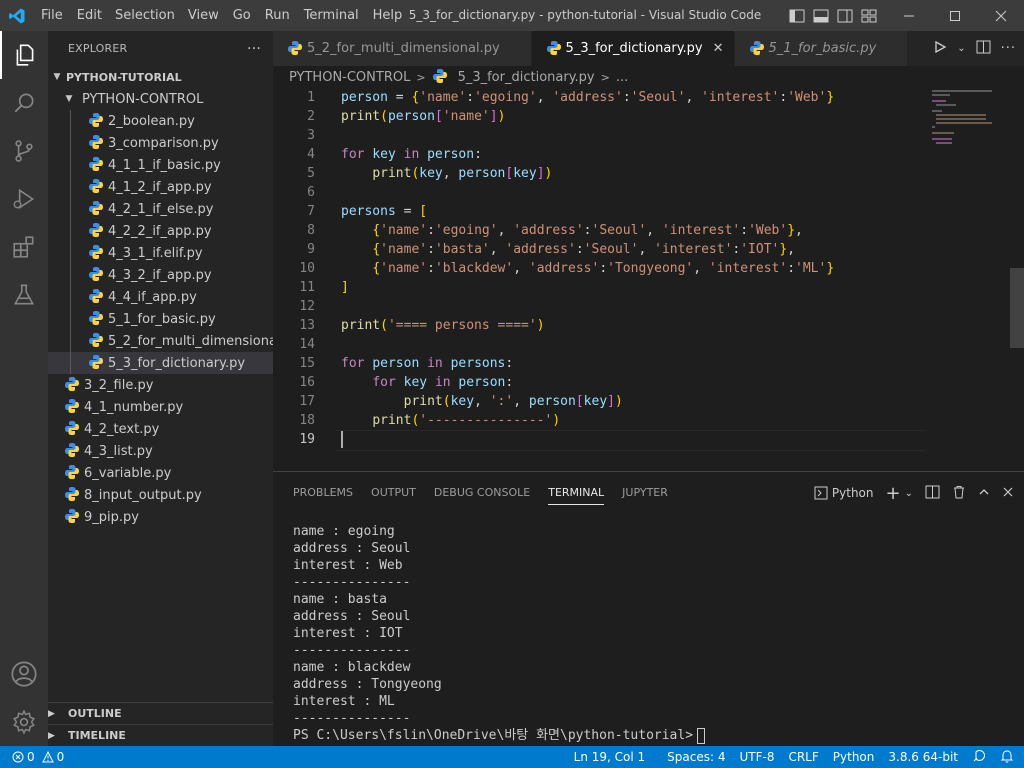  What do you see at coordinates (821, 48) in the screenshot?
I see `editor-tab: 5_1_for_basic.py✕` at bounding box center [821, 48].